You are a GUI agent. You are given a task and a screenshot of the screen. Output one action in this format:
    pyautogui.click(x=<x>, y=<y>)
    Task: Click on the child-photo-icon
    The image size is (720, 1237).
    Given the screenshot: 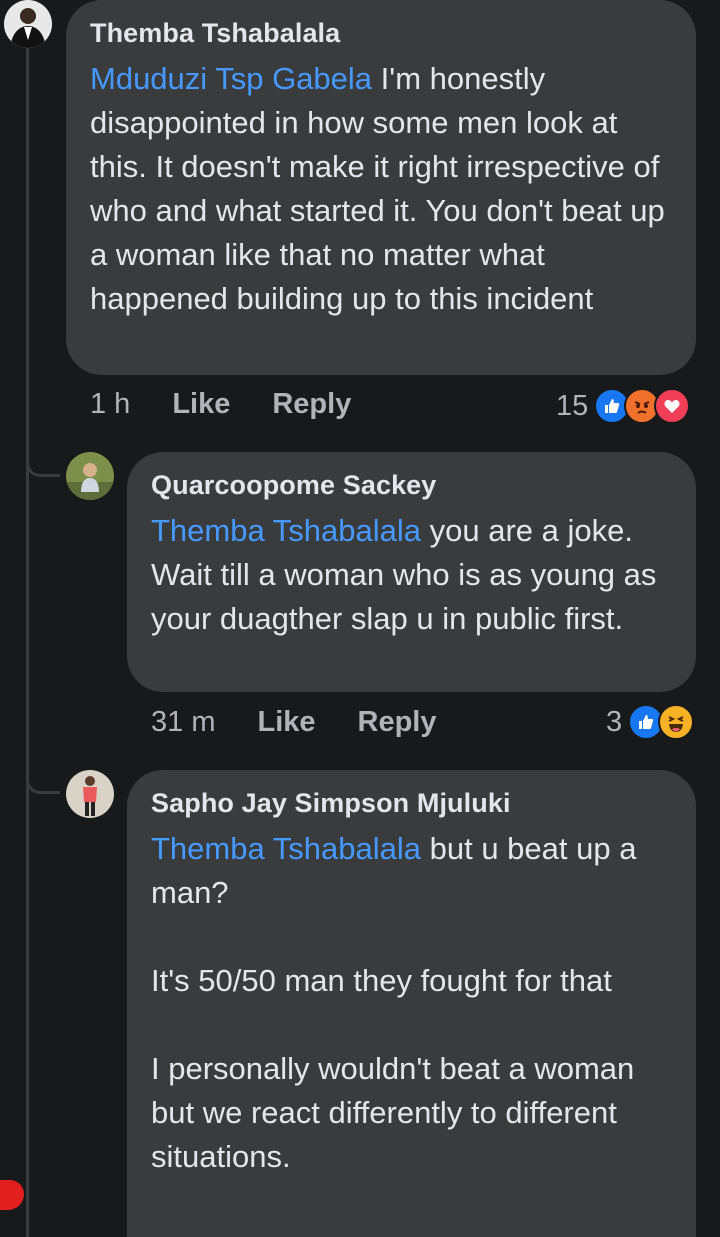 What is the action you would take?
    pyautogui.click(x=90, y=476)
    